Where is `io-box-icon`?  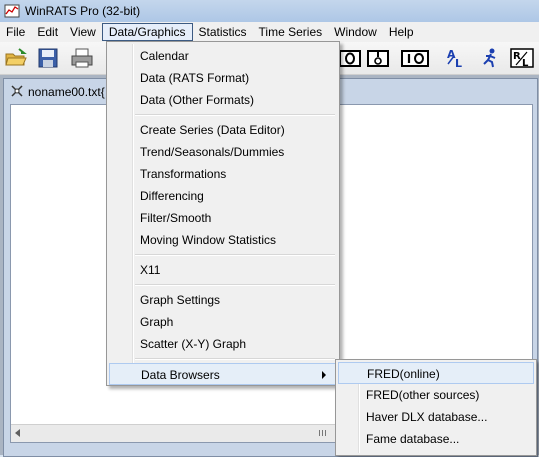 io-box-icon is located at coordinates (350, 58).